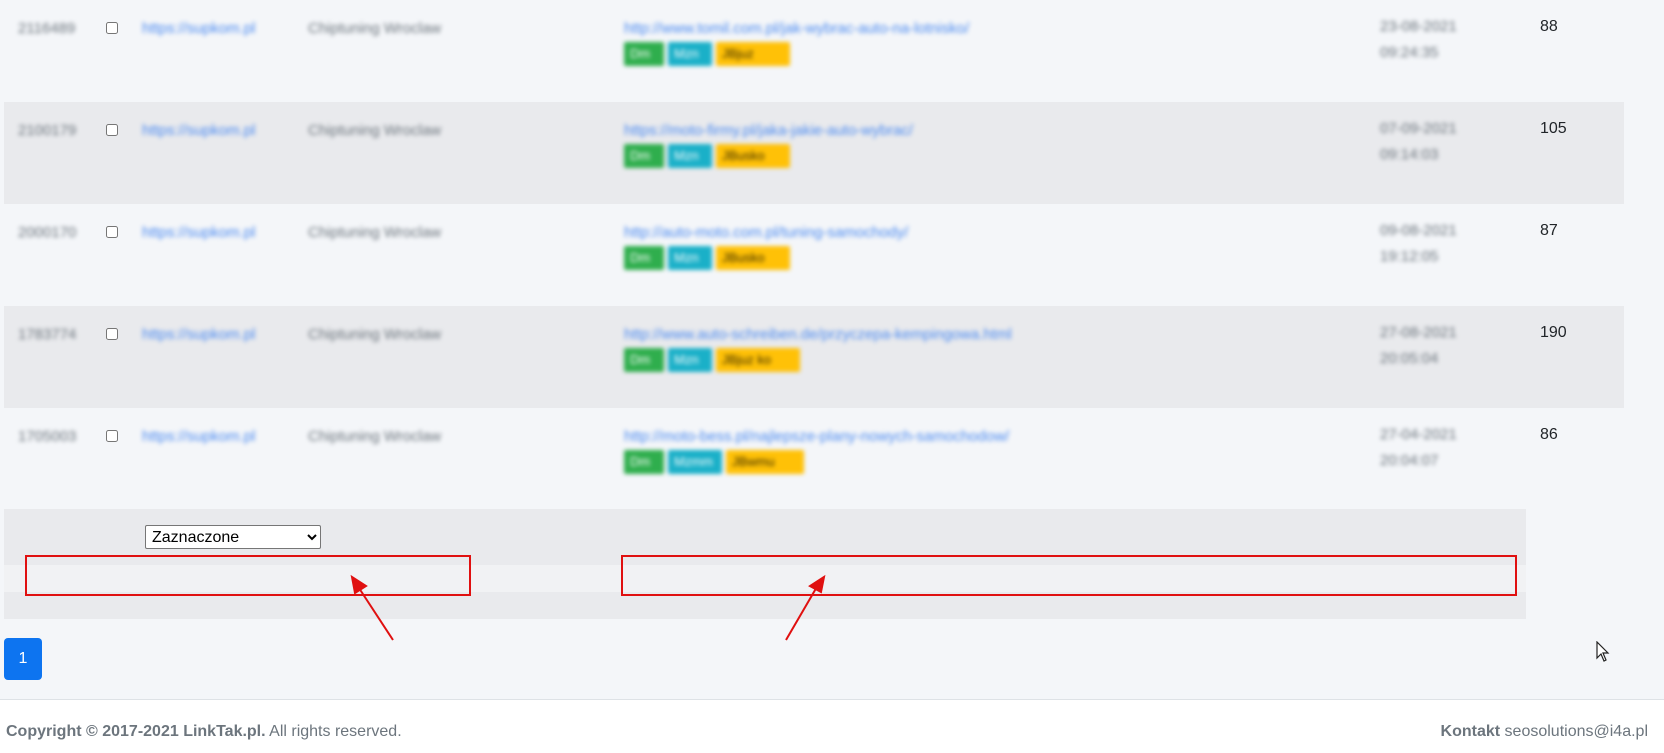  I want to click on arrow-right-line, so click(802, 612).